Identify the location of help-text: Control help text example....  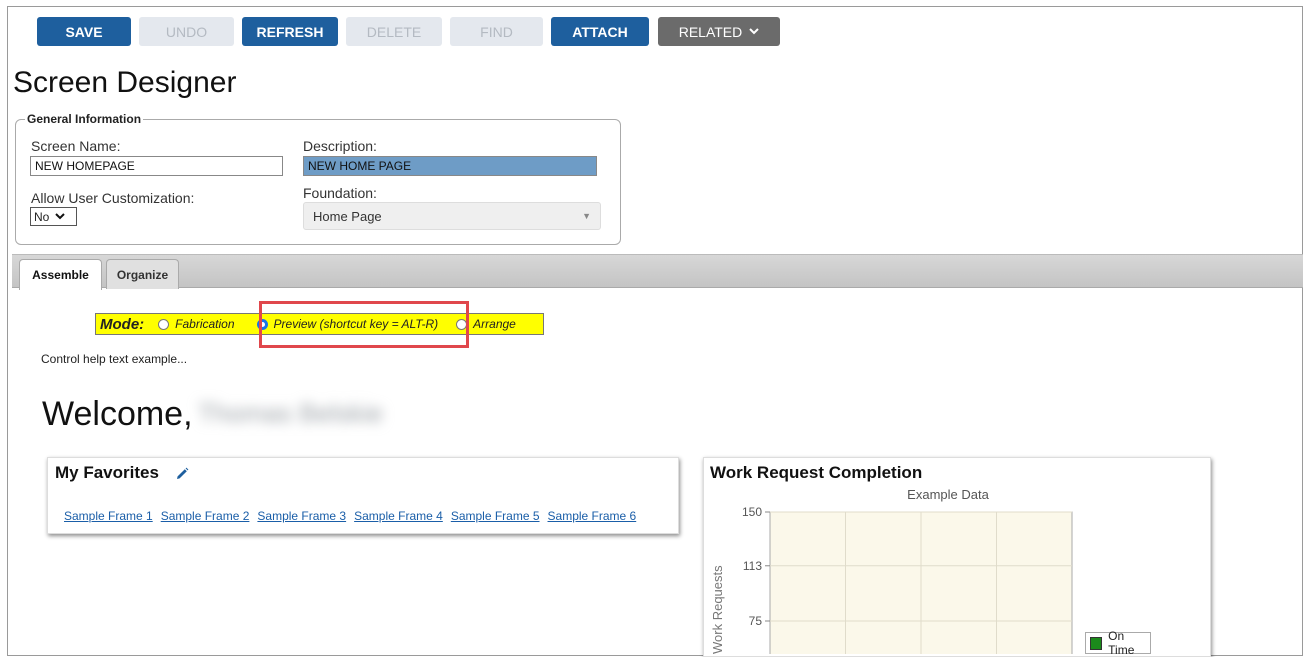
(114, 359).